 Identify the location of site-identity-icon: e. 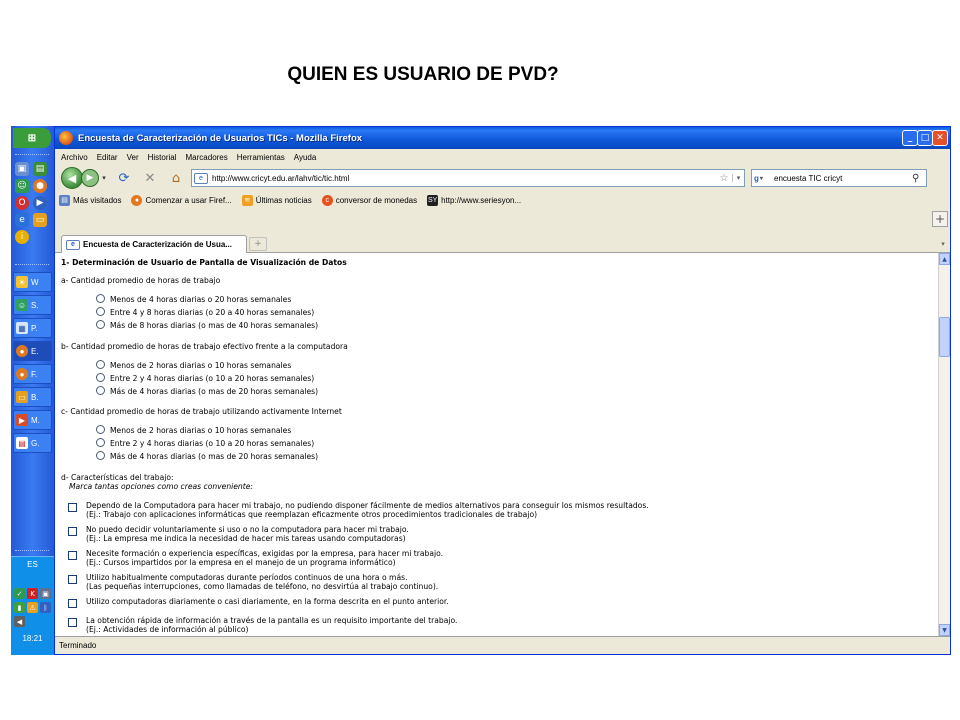
(201, 178).